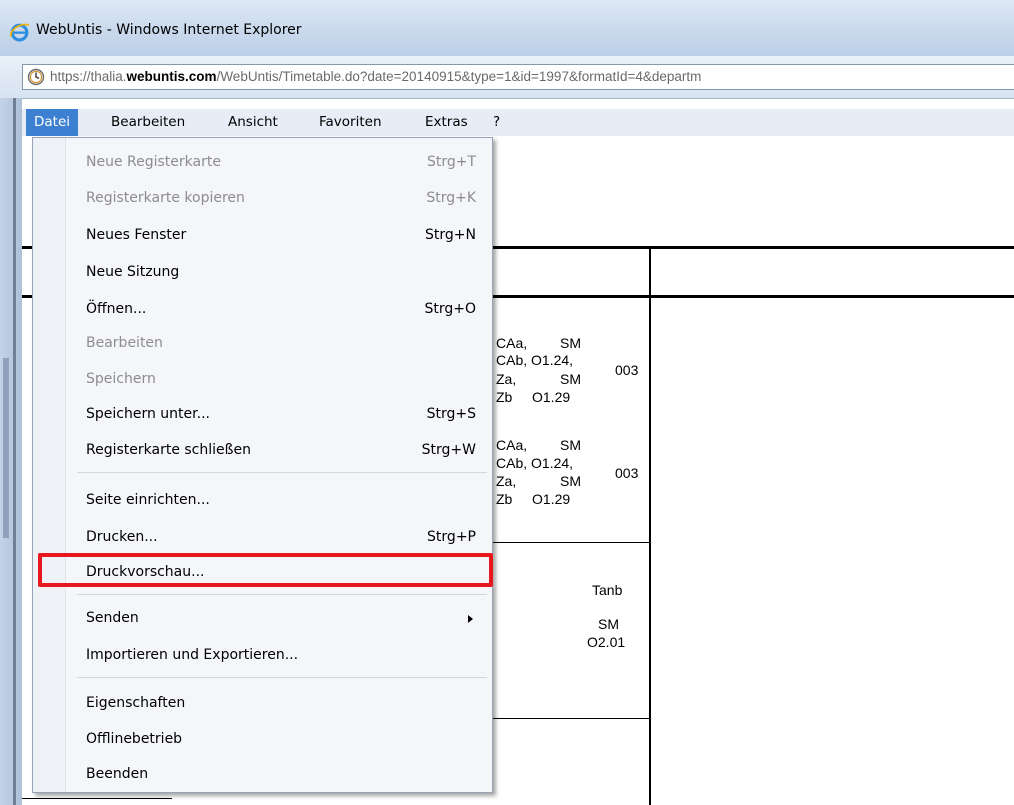 The height and width of the screenshot is (805, 1014). I want to click on menu-item-label: Eigenschaften, so click(136, 703).